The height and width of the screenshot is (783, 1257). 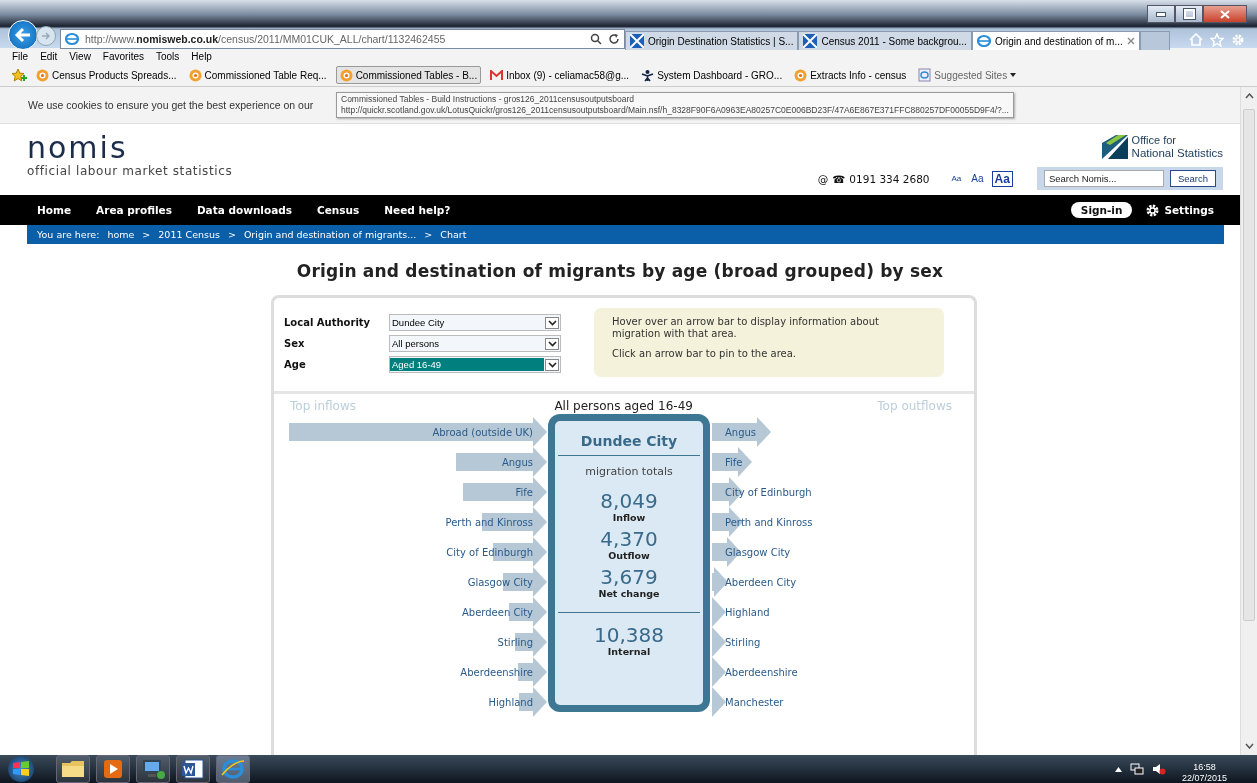 I want to click on column-heading: Top outflows, so click(x=914, y=406).